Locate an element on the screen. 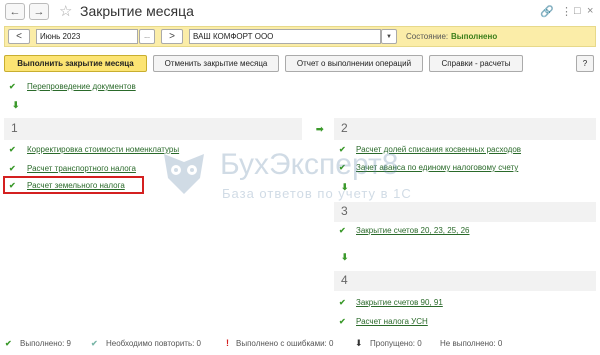 Image resolution: width=600 pixels, height=355 pixels. step-transport-tax-link: Расчет транспортного налога is located at coordinates (81, 168).